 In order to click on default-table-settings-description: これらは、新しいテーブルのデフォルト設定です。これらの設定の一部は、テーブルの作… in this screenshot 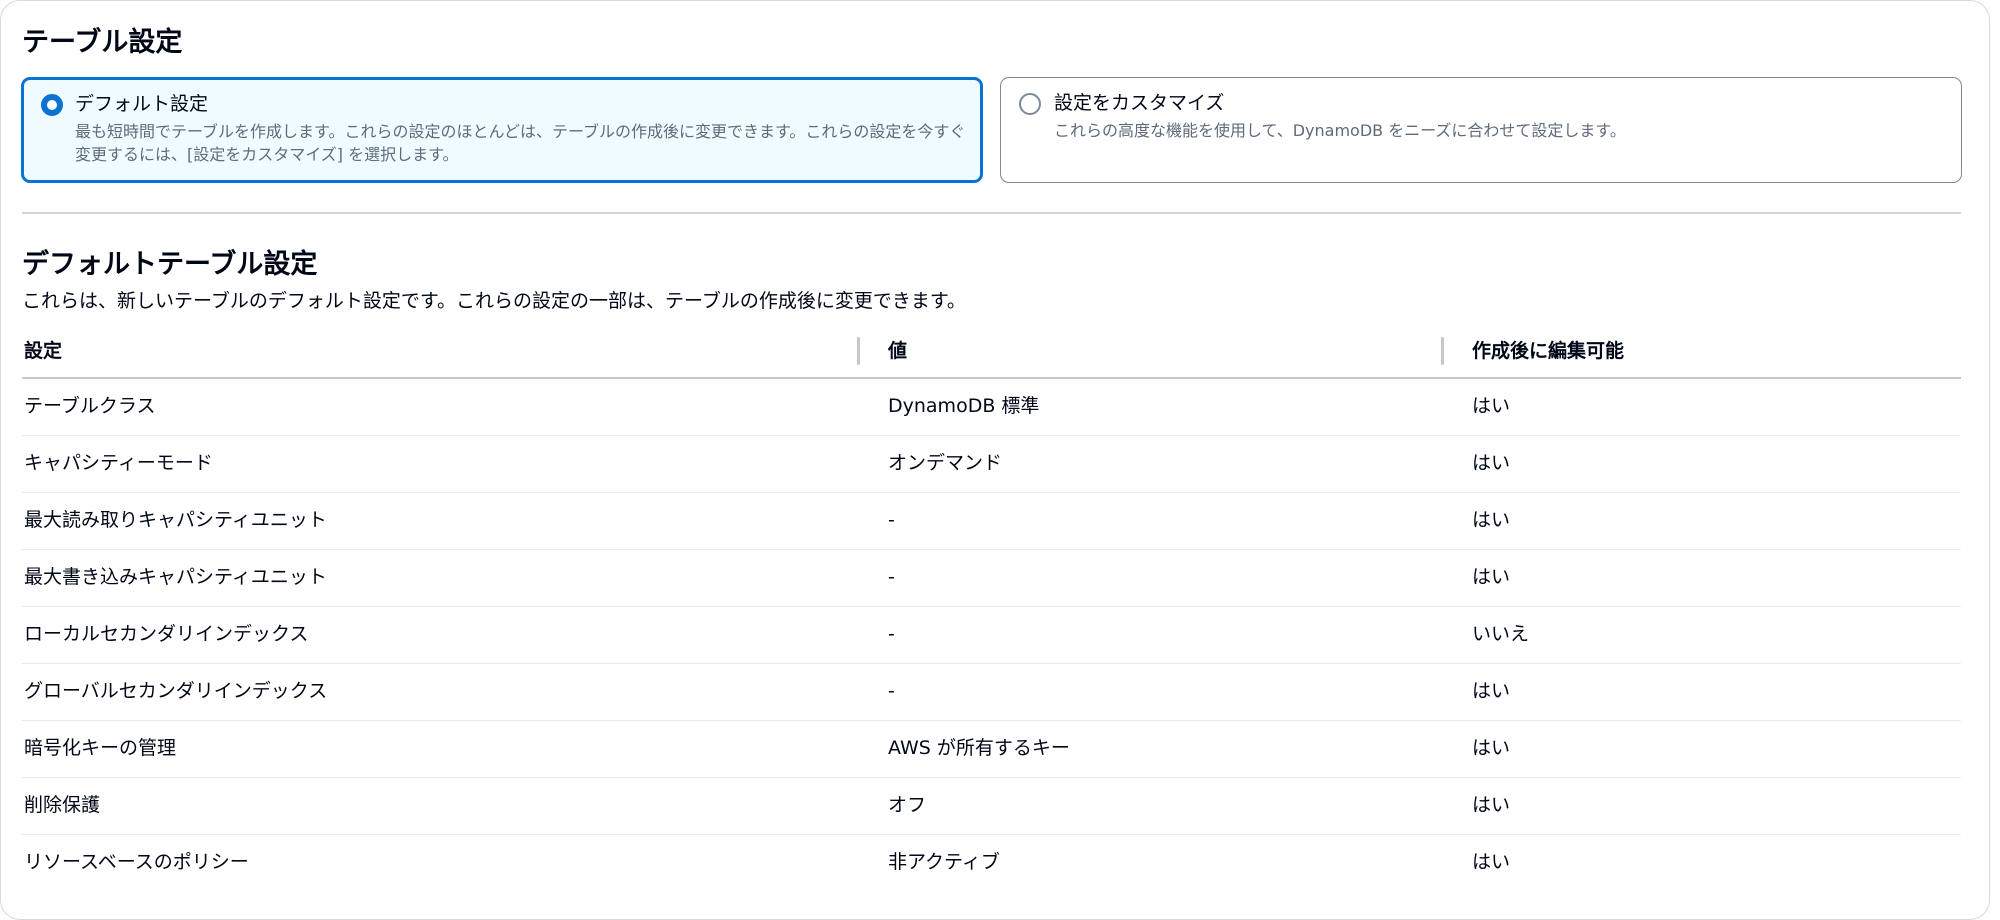, I will do `click(494, 301)`.